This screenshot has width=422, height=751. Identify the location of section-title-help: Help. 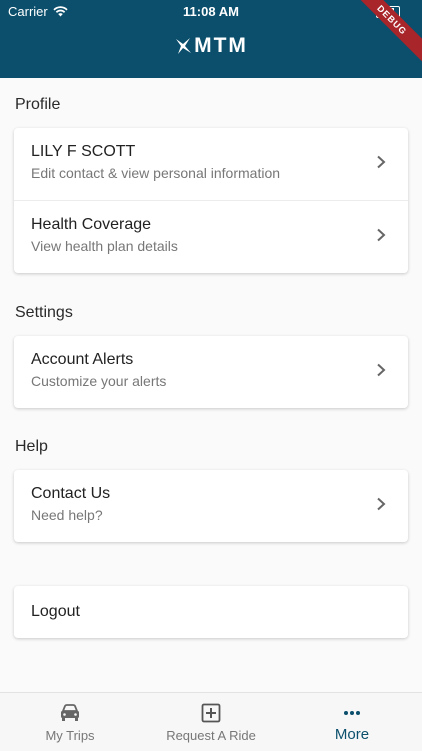
(31, 446).